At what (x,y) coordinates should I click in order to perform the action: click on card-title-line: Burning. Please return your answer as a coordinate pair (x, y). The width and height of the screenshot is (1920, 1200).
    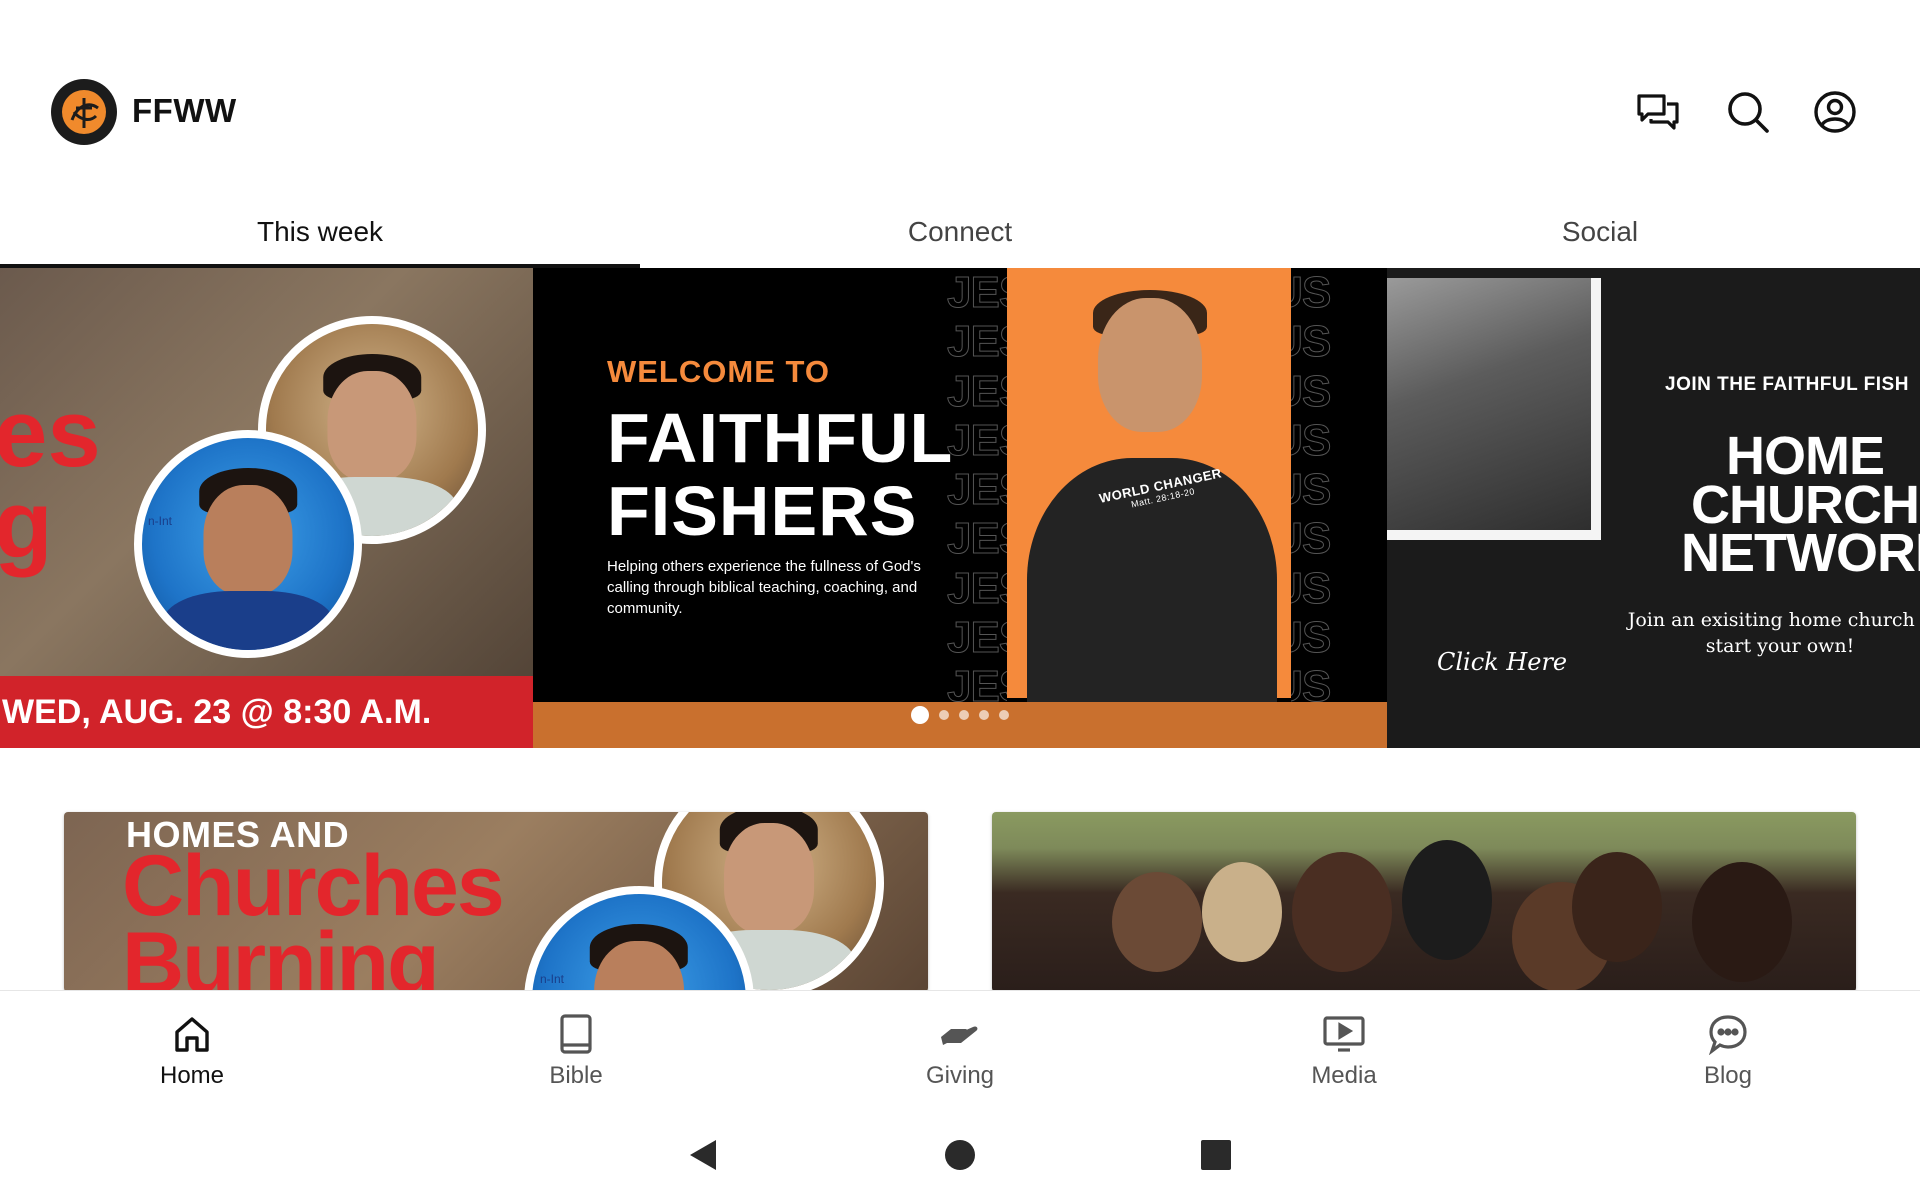
    Looking at the image, I should click on (281, 953).